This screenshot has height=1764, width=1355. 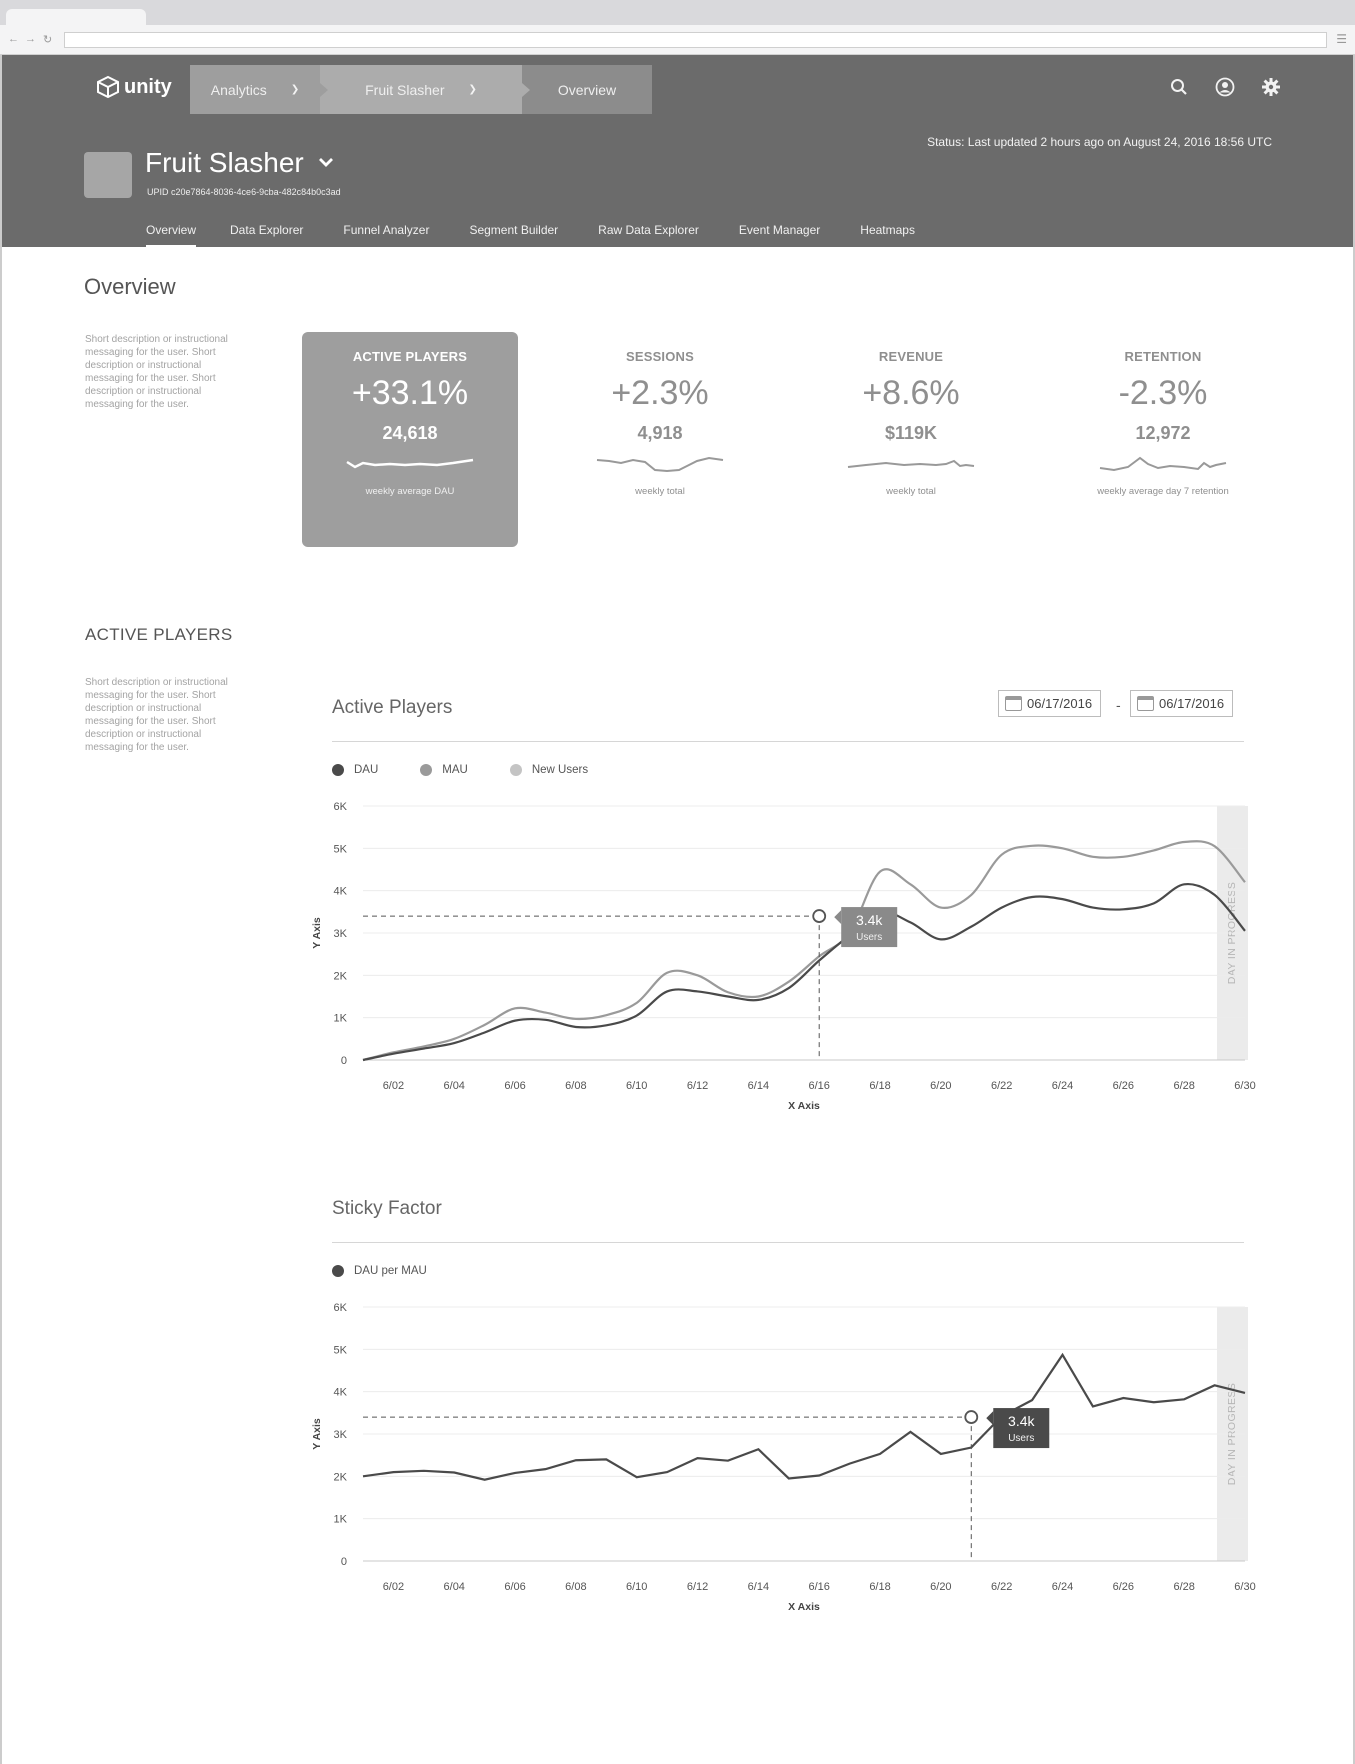 What do you see at coordinates (395, 235) in the screenshot?
I see `tab-funnel-analyzer: Funnel Analyzer` at bounding box center [395, 235].